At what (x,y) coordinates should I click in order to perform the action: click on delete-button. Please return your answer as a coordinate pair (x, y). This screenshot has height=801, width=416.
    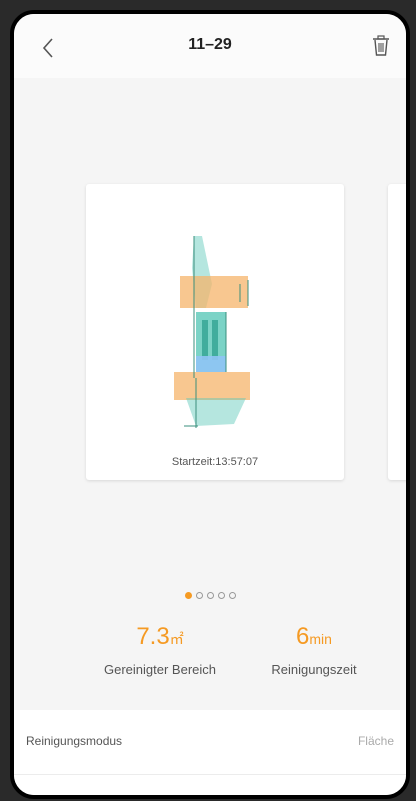
    Looking at the image, I should click on (381, 46).